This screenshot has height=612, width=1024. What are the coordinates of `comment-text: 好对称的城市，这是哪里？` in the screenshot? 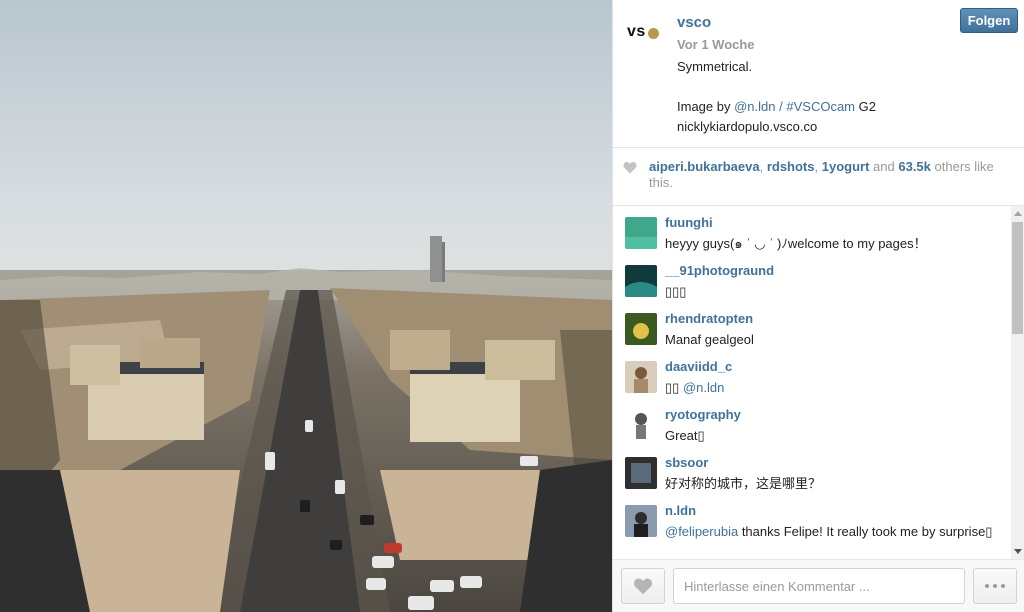 It's located at (743, 483).